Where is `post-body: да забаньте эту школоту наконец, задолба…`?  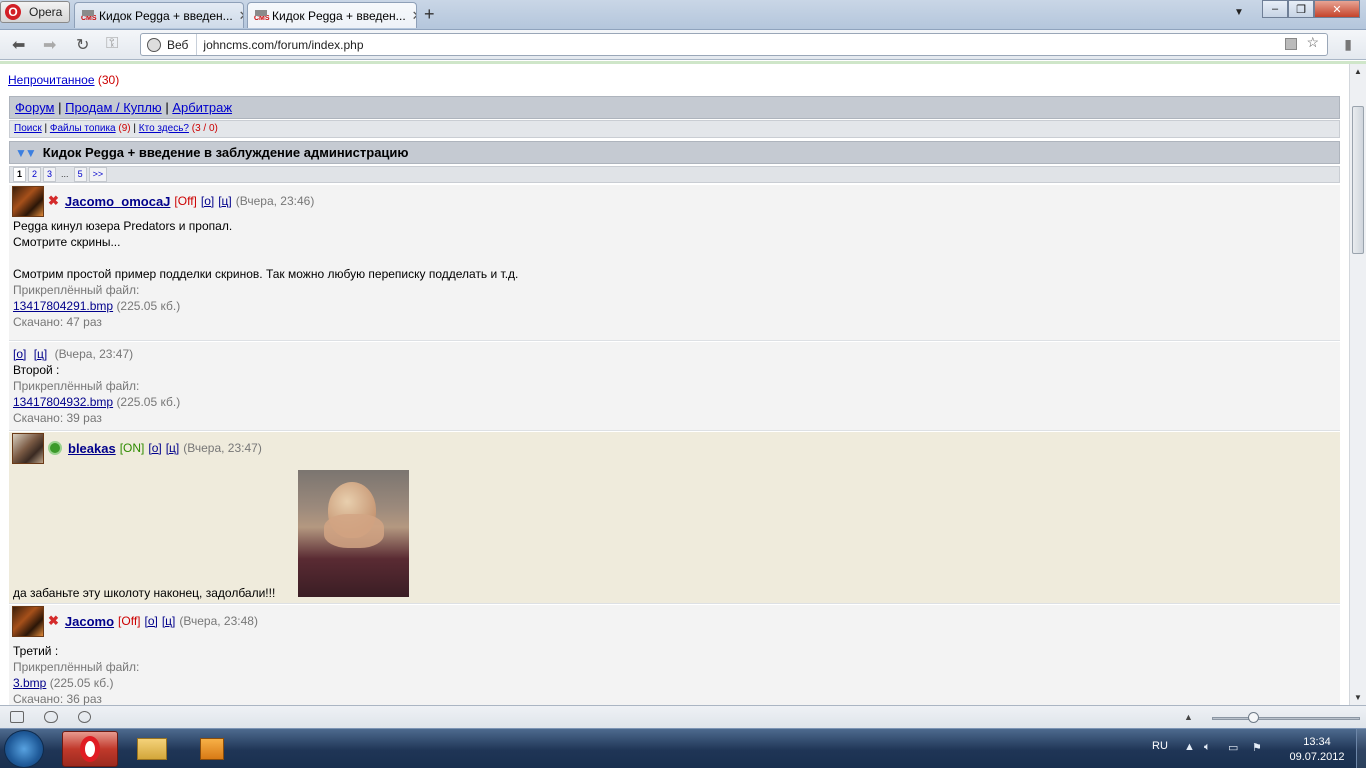 post-body: да забаньте эту школоту наконец, задолба… is located at coordinates (144, 593).